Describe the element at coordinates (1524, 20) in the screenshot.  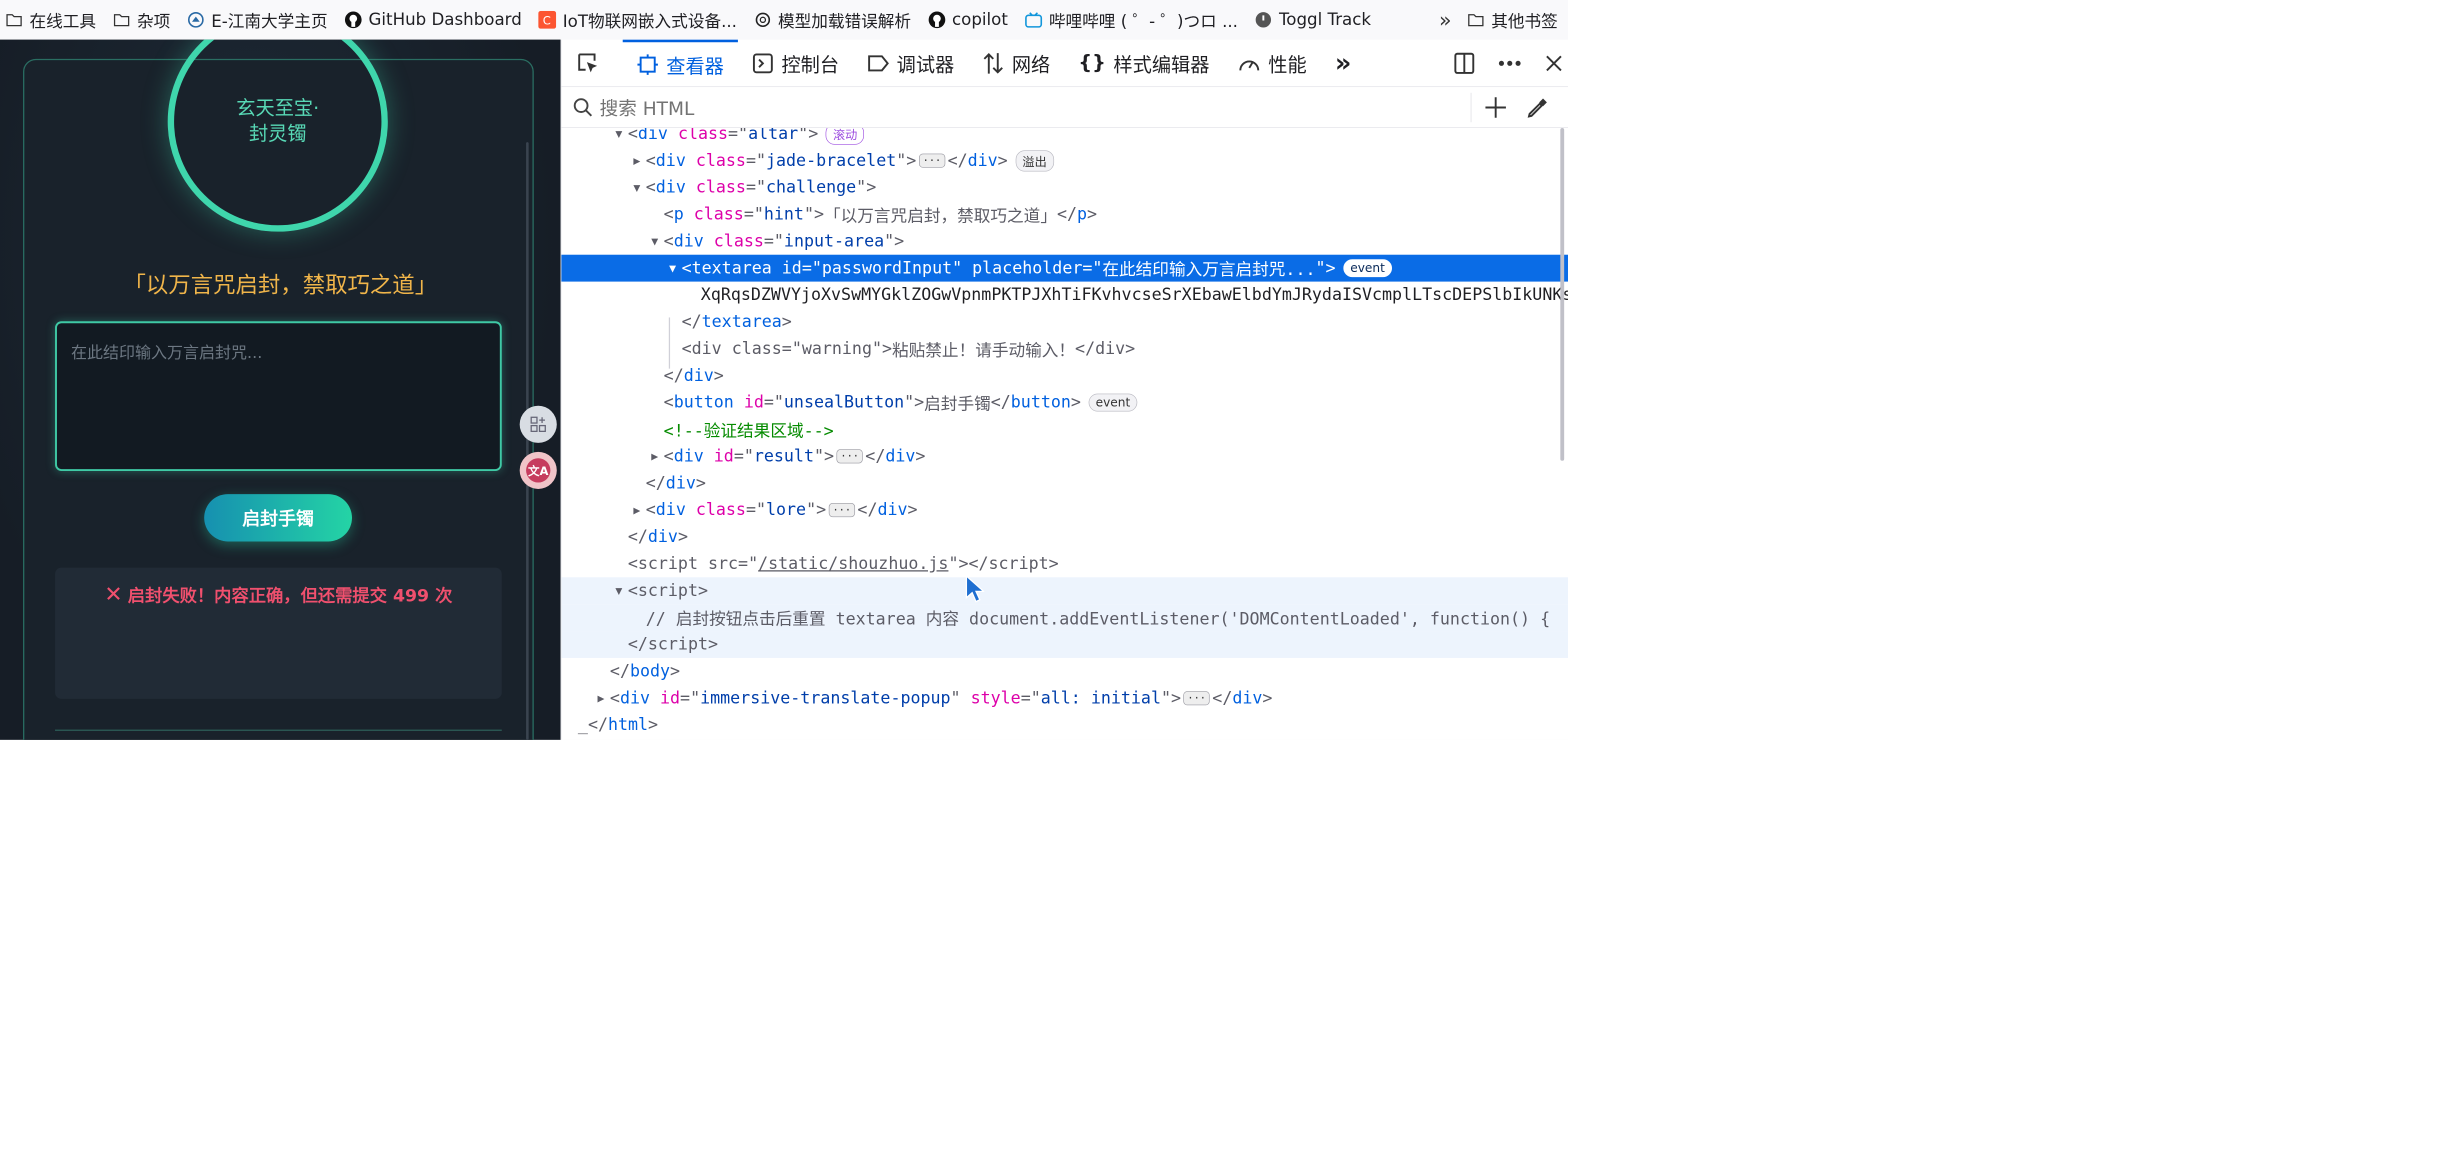
I see `other-bookmarks: 其他书签` at that location.